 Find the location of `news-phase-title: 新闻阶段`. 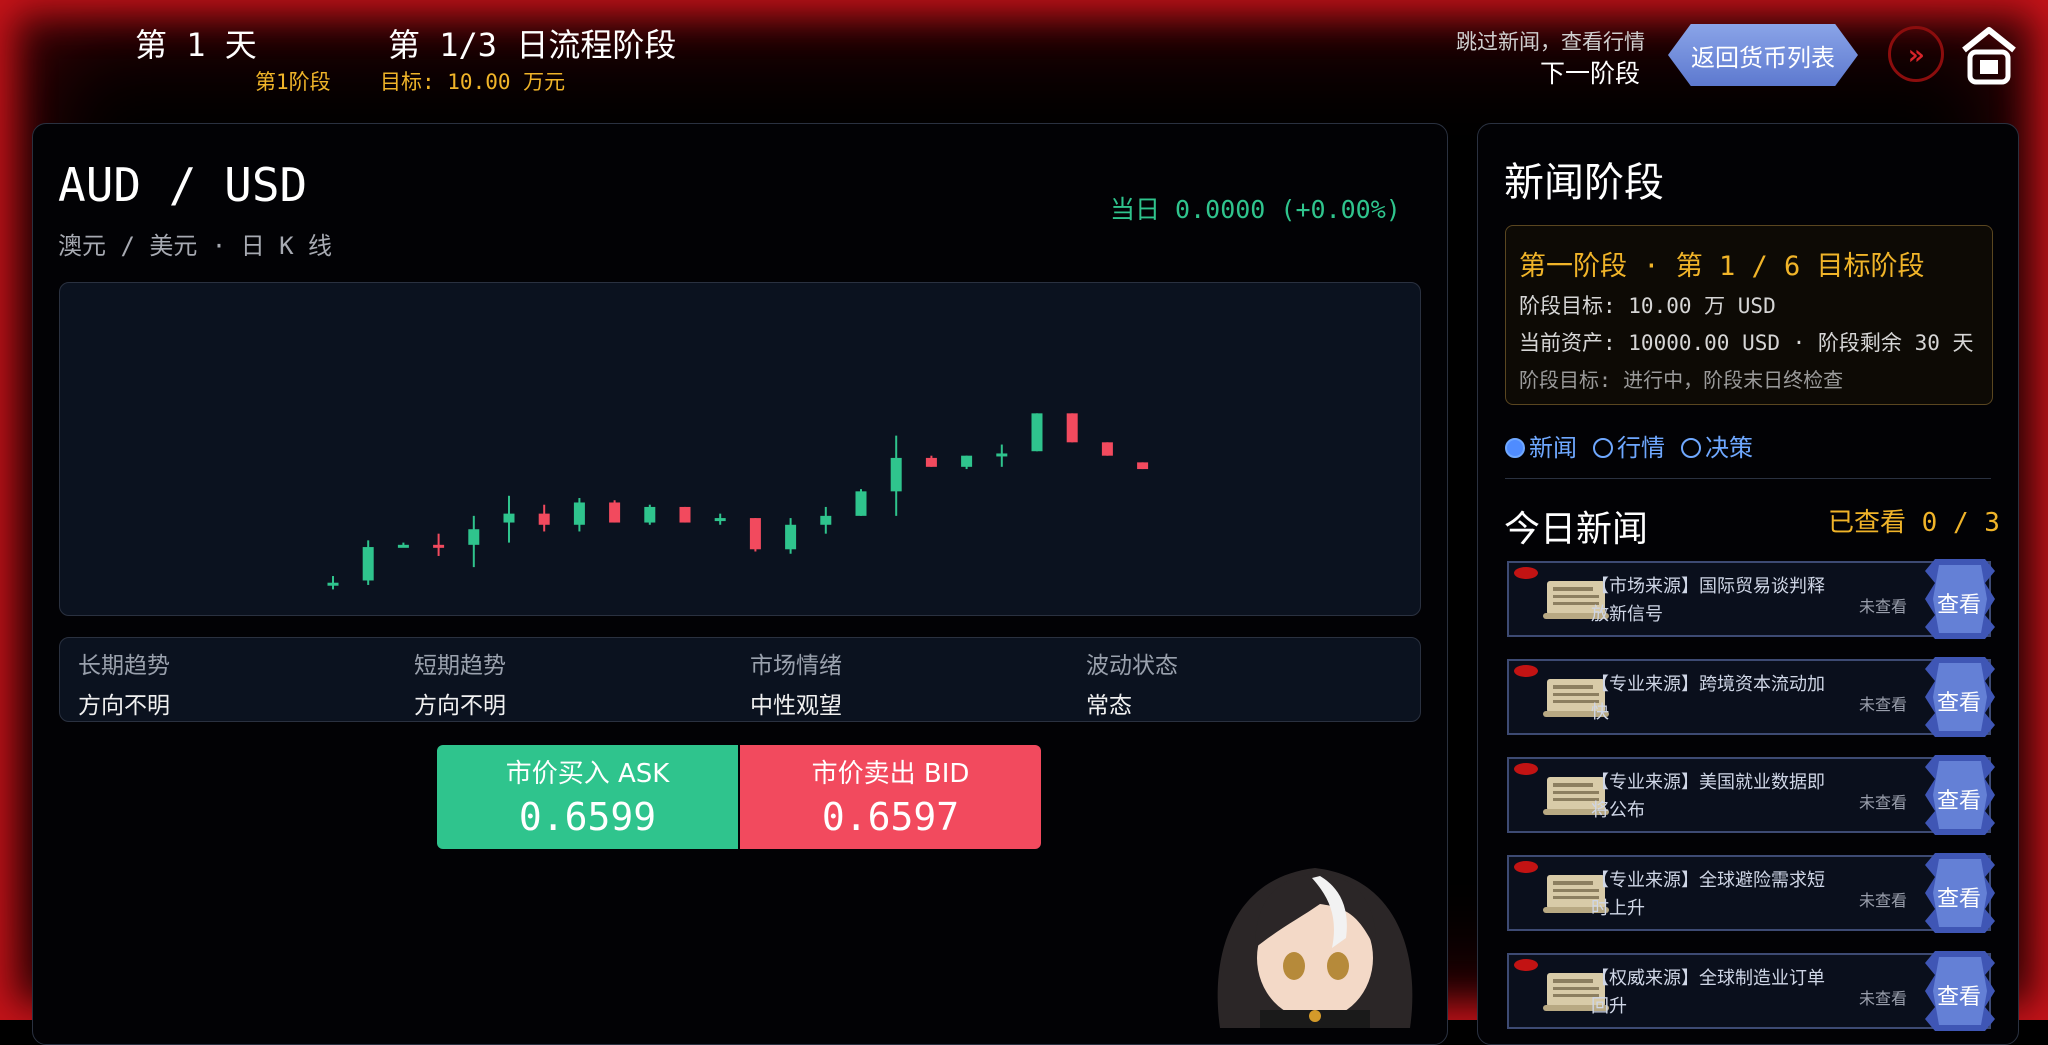

news-phase-title: 新闻阶段 is located at coordinates (1584, 183).